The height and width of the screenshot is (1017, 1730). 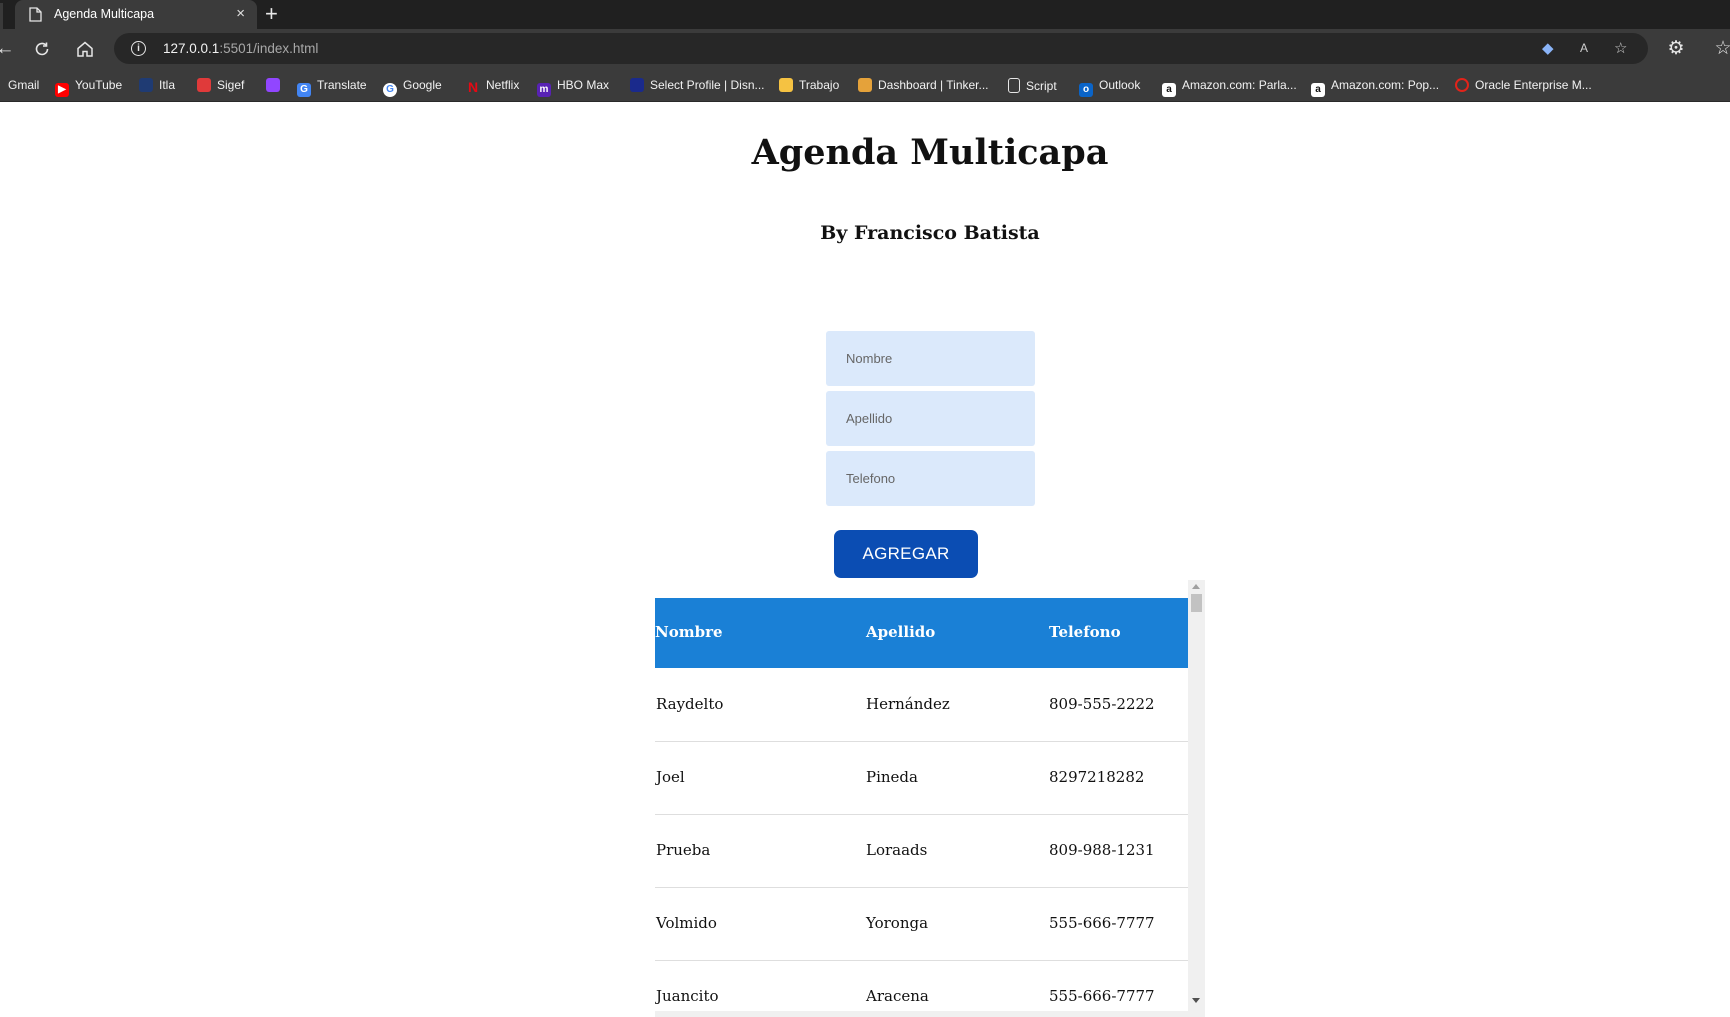 I want to click on bookmark-outlook: o Outlook, so click(x=1109, y=87).